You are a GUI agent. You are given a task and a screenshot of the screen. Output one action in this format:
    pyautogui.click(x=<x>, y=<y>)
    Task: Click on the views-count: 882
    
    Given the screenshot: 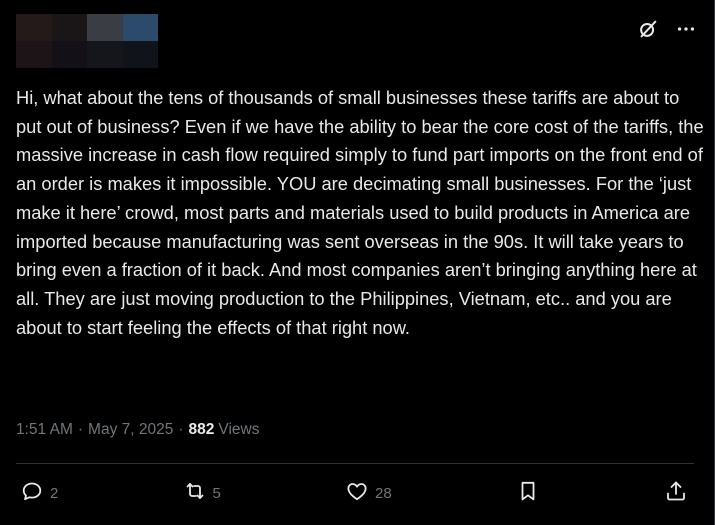 What is the action you would take?
    pyautogui.click(x=201, y=429)
    